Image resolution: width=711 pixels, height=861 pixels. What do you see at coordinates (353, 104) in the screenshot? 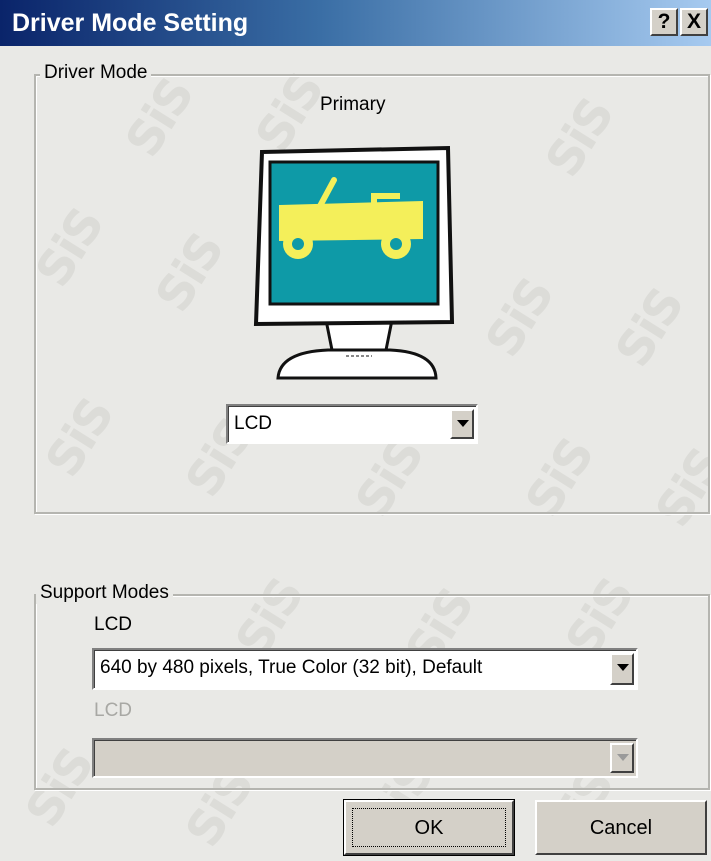
I see `primary-display-label: Primary` at bounding box center [353, 104].